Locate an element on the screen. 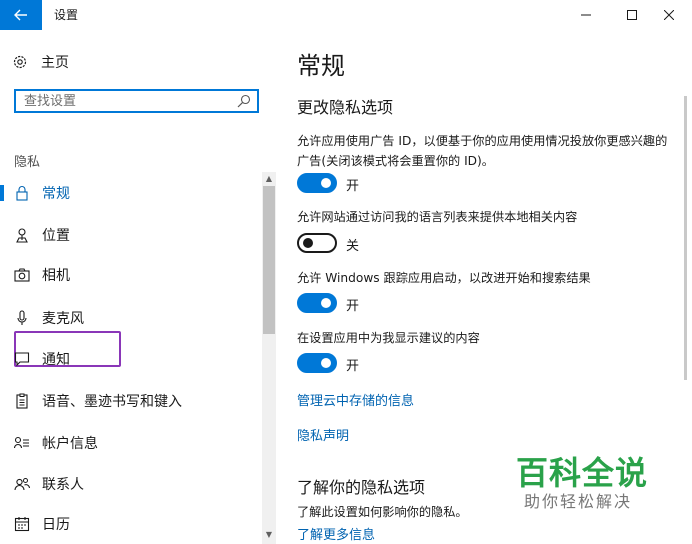  maximize-icon is located at coordinates (632, 15).